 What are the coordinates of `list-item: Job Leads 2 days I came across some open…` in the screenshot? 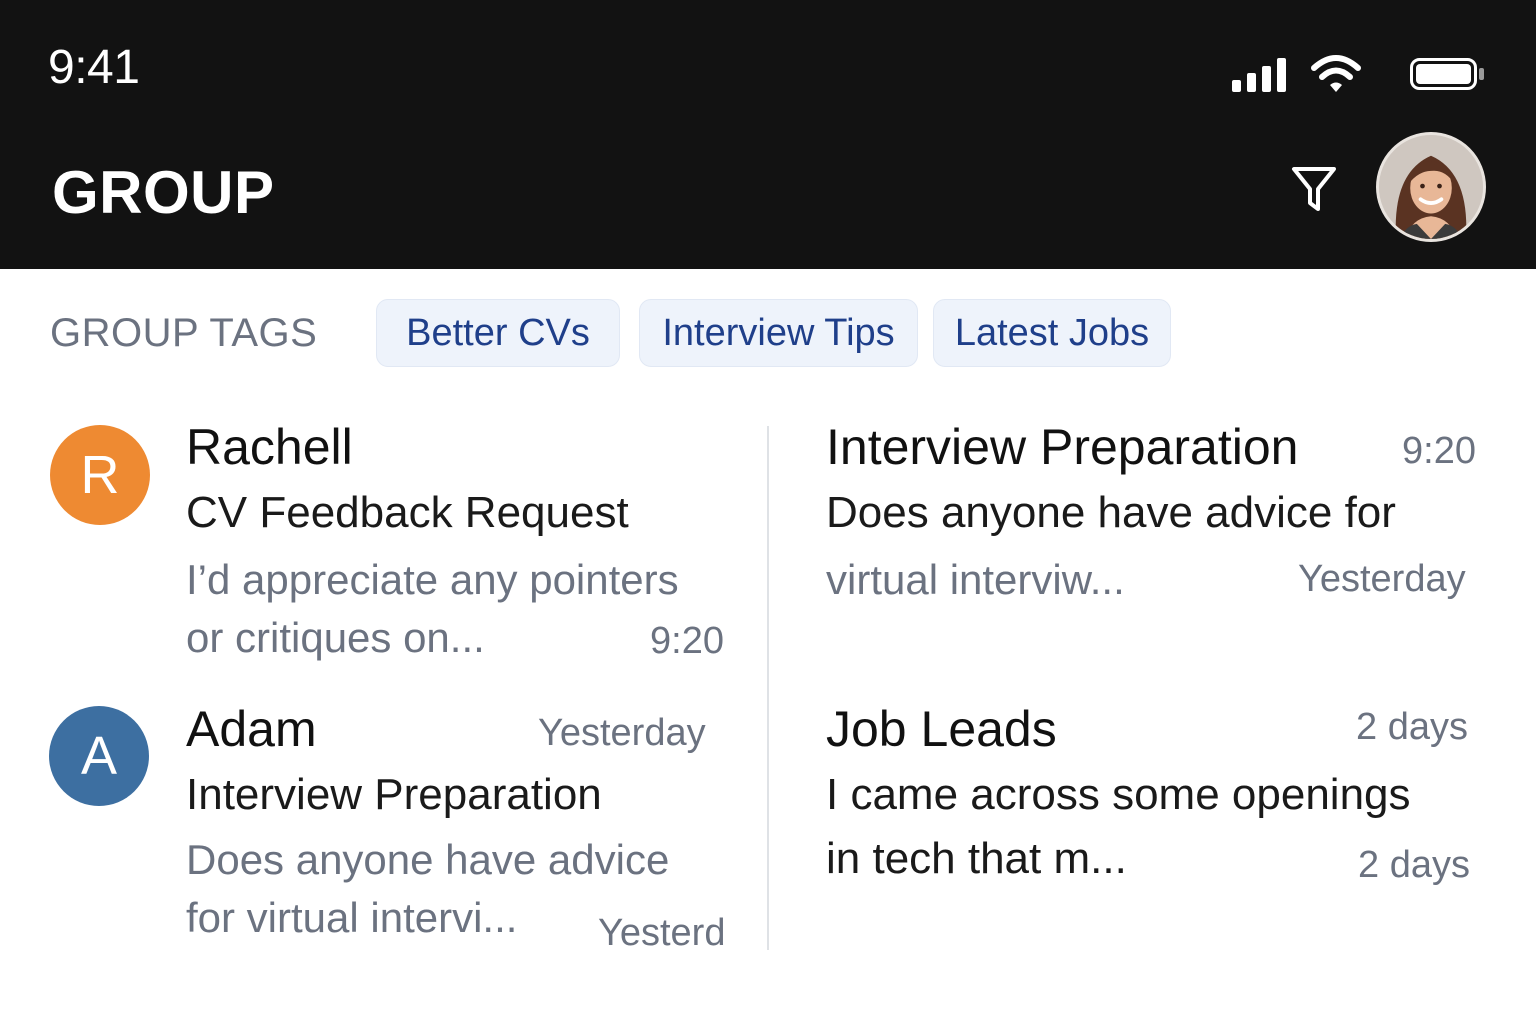 It's located at (1150, 802).